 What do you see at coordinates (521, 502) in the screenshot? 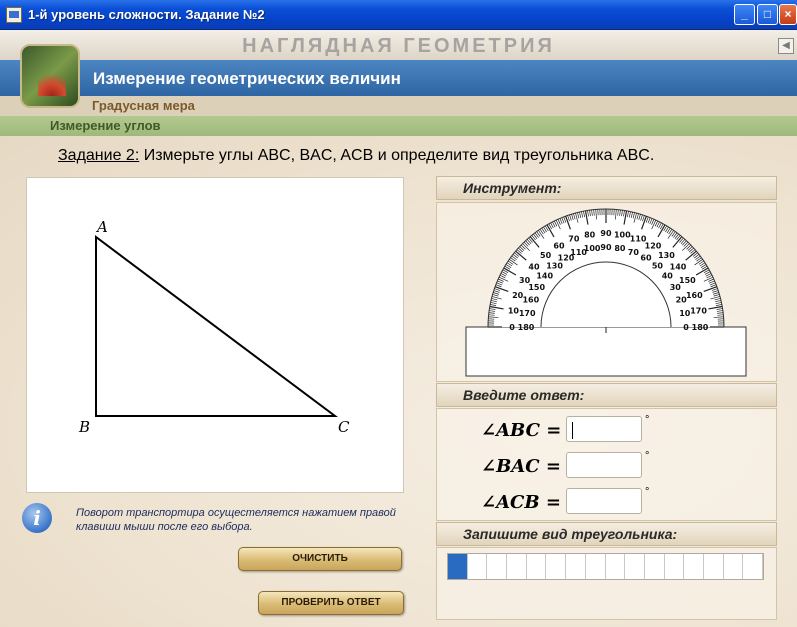
I see `angle-acb-label: ∠ACB =` at bounding box center [521, 502].